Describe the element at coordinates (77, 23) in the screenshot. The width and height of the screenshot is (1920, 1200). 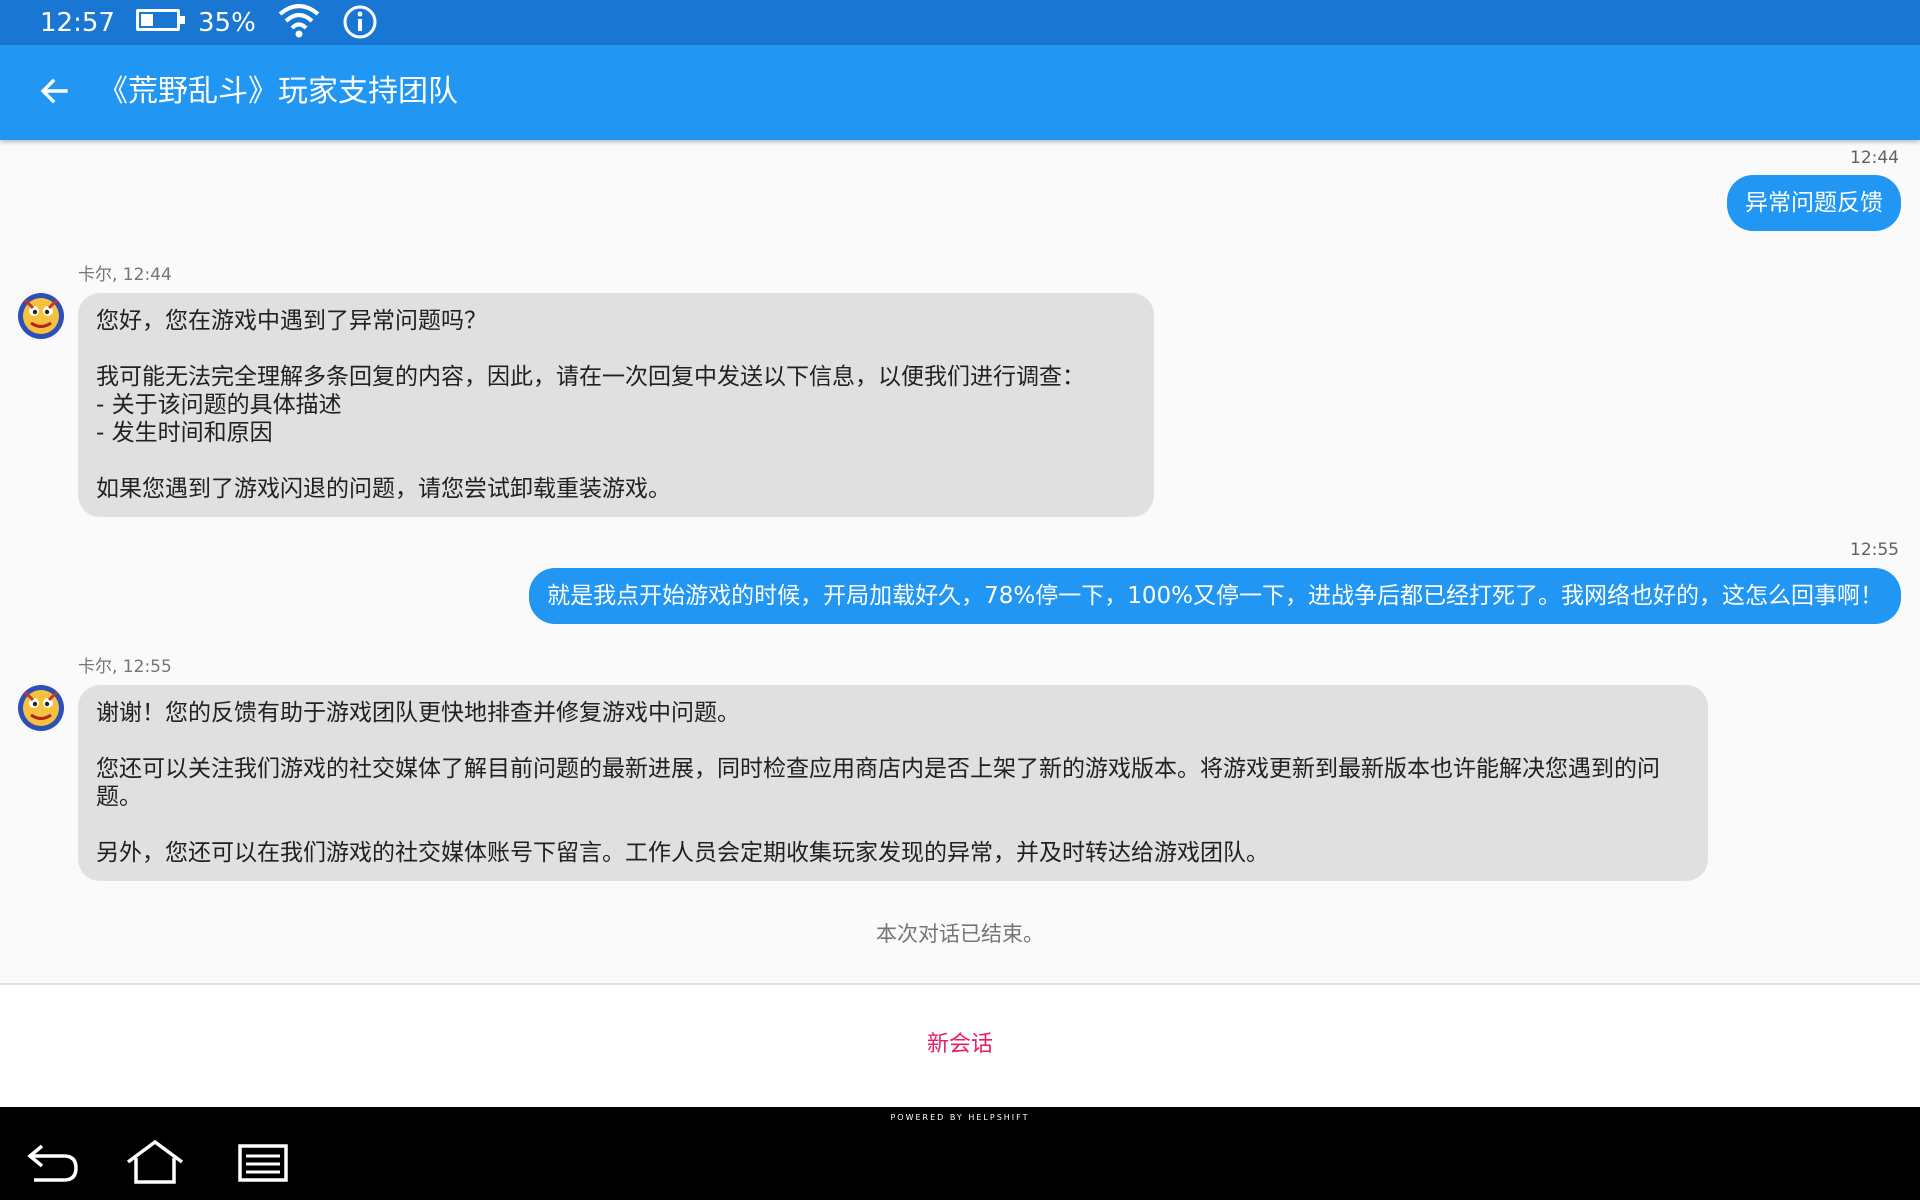
I see `status-time: 12:57` at that location.